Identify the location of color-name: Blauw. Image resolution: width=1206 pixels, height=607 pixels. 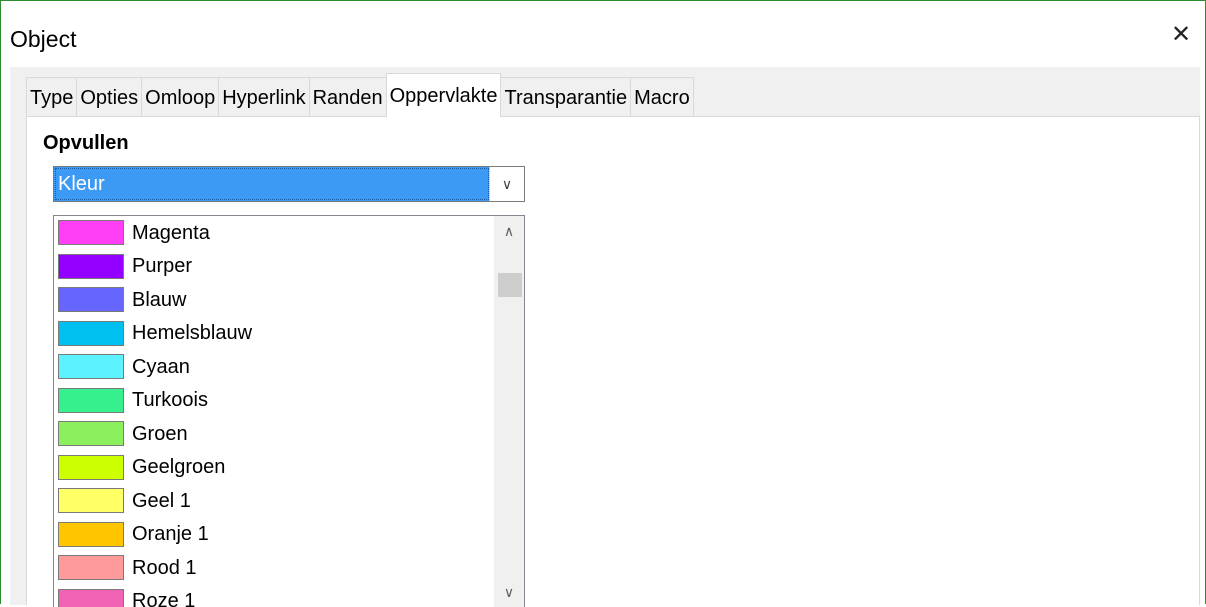
(159, 300).